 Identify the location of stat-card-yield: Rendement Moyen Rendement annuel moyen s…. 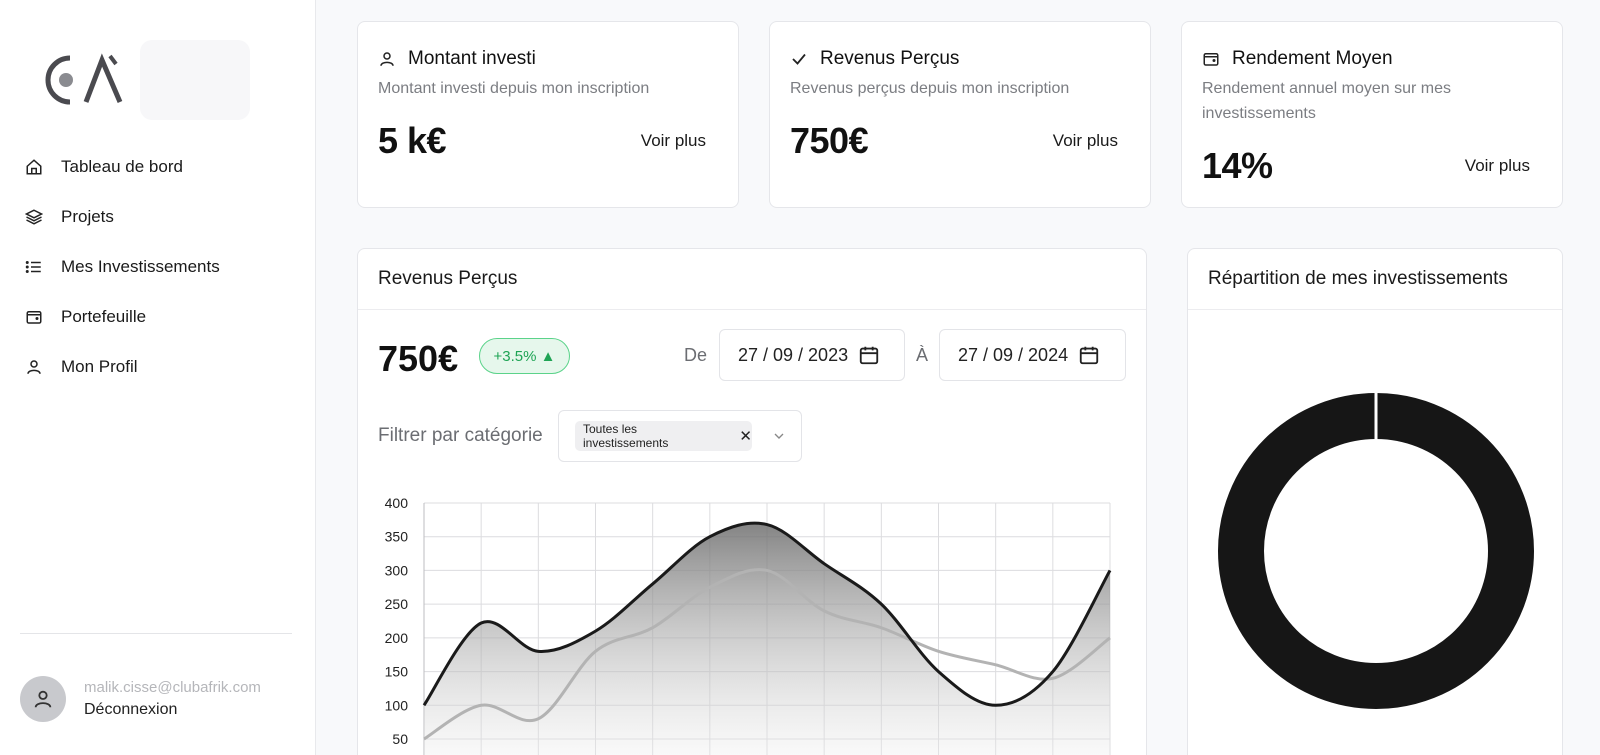
(1372, 114).